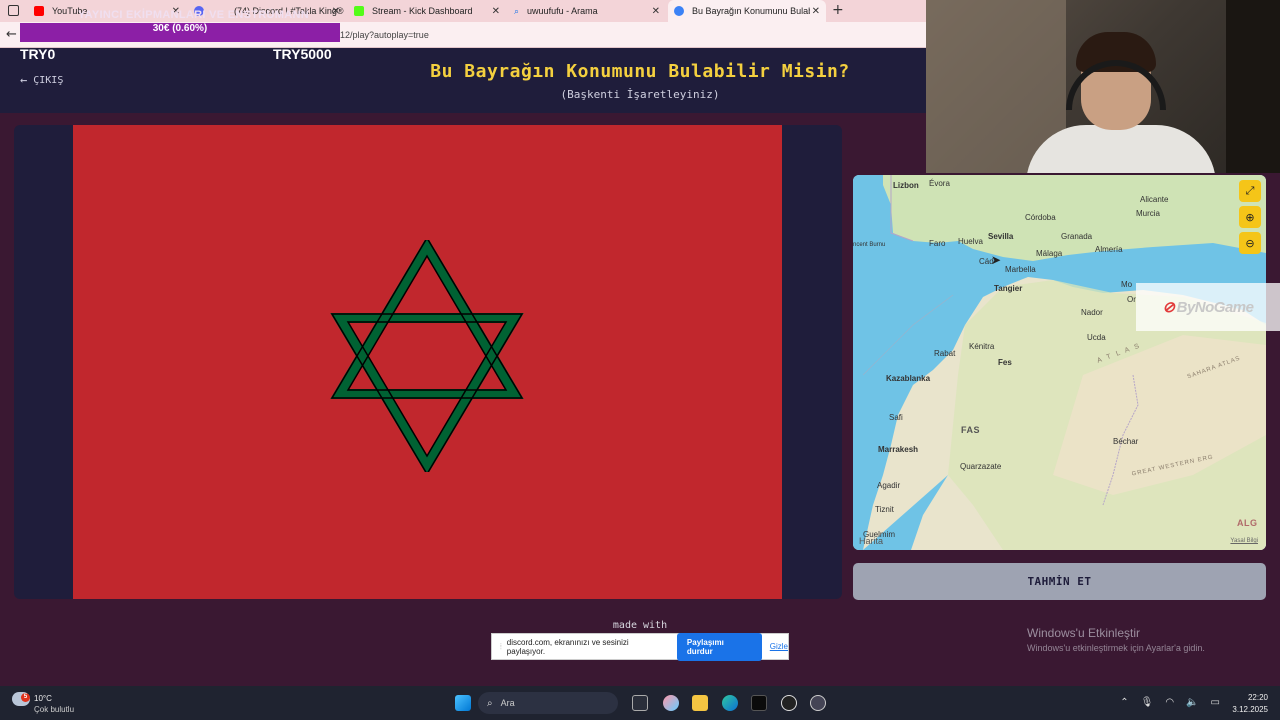 The height and width of the screenshot is (720, 1280). I want to click on search-placeholder: Ara, so click(507, 703).